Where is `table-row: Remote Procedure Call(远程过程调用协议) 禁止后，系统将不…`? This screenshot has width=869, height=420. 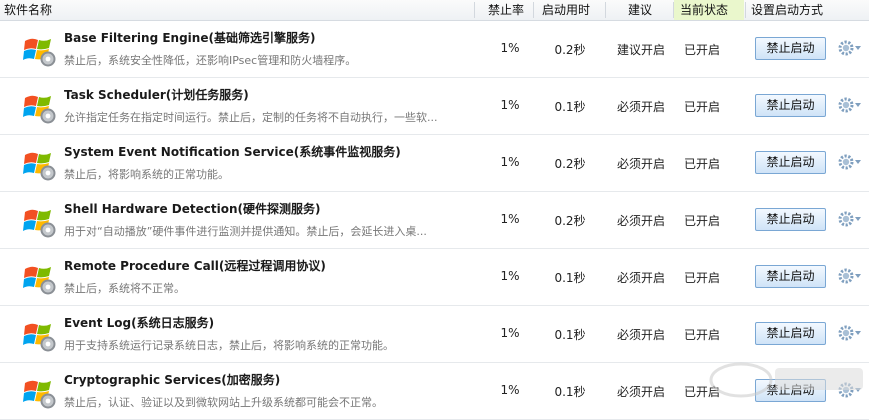 table-row: Remote Procedure Call(远程过程调用协议) 禁止后，系统将不… is located at coordinates (434, 277).